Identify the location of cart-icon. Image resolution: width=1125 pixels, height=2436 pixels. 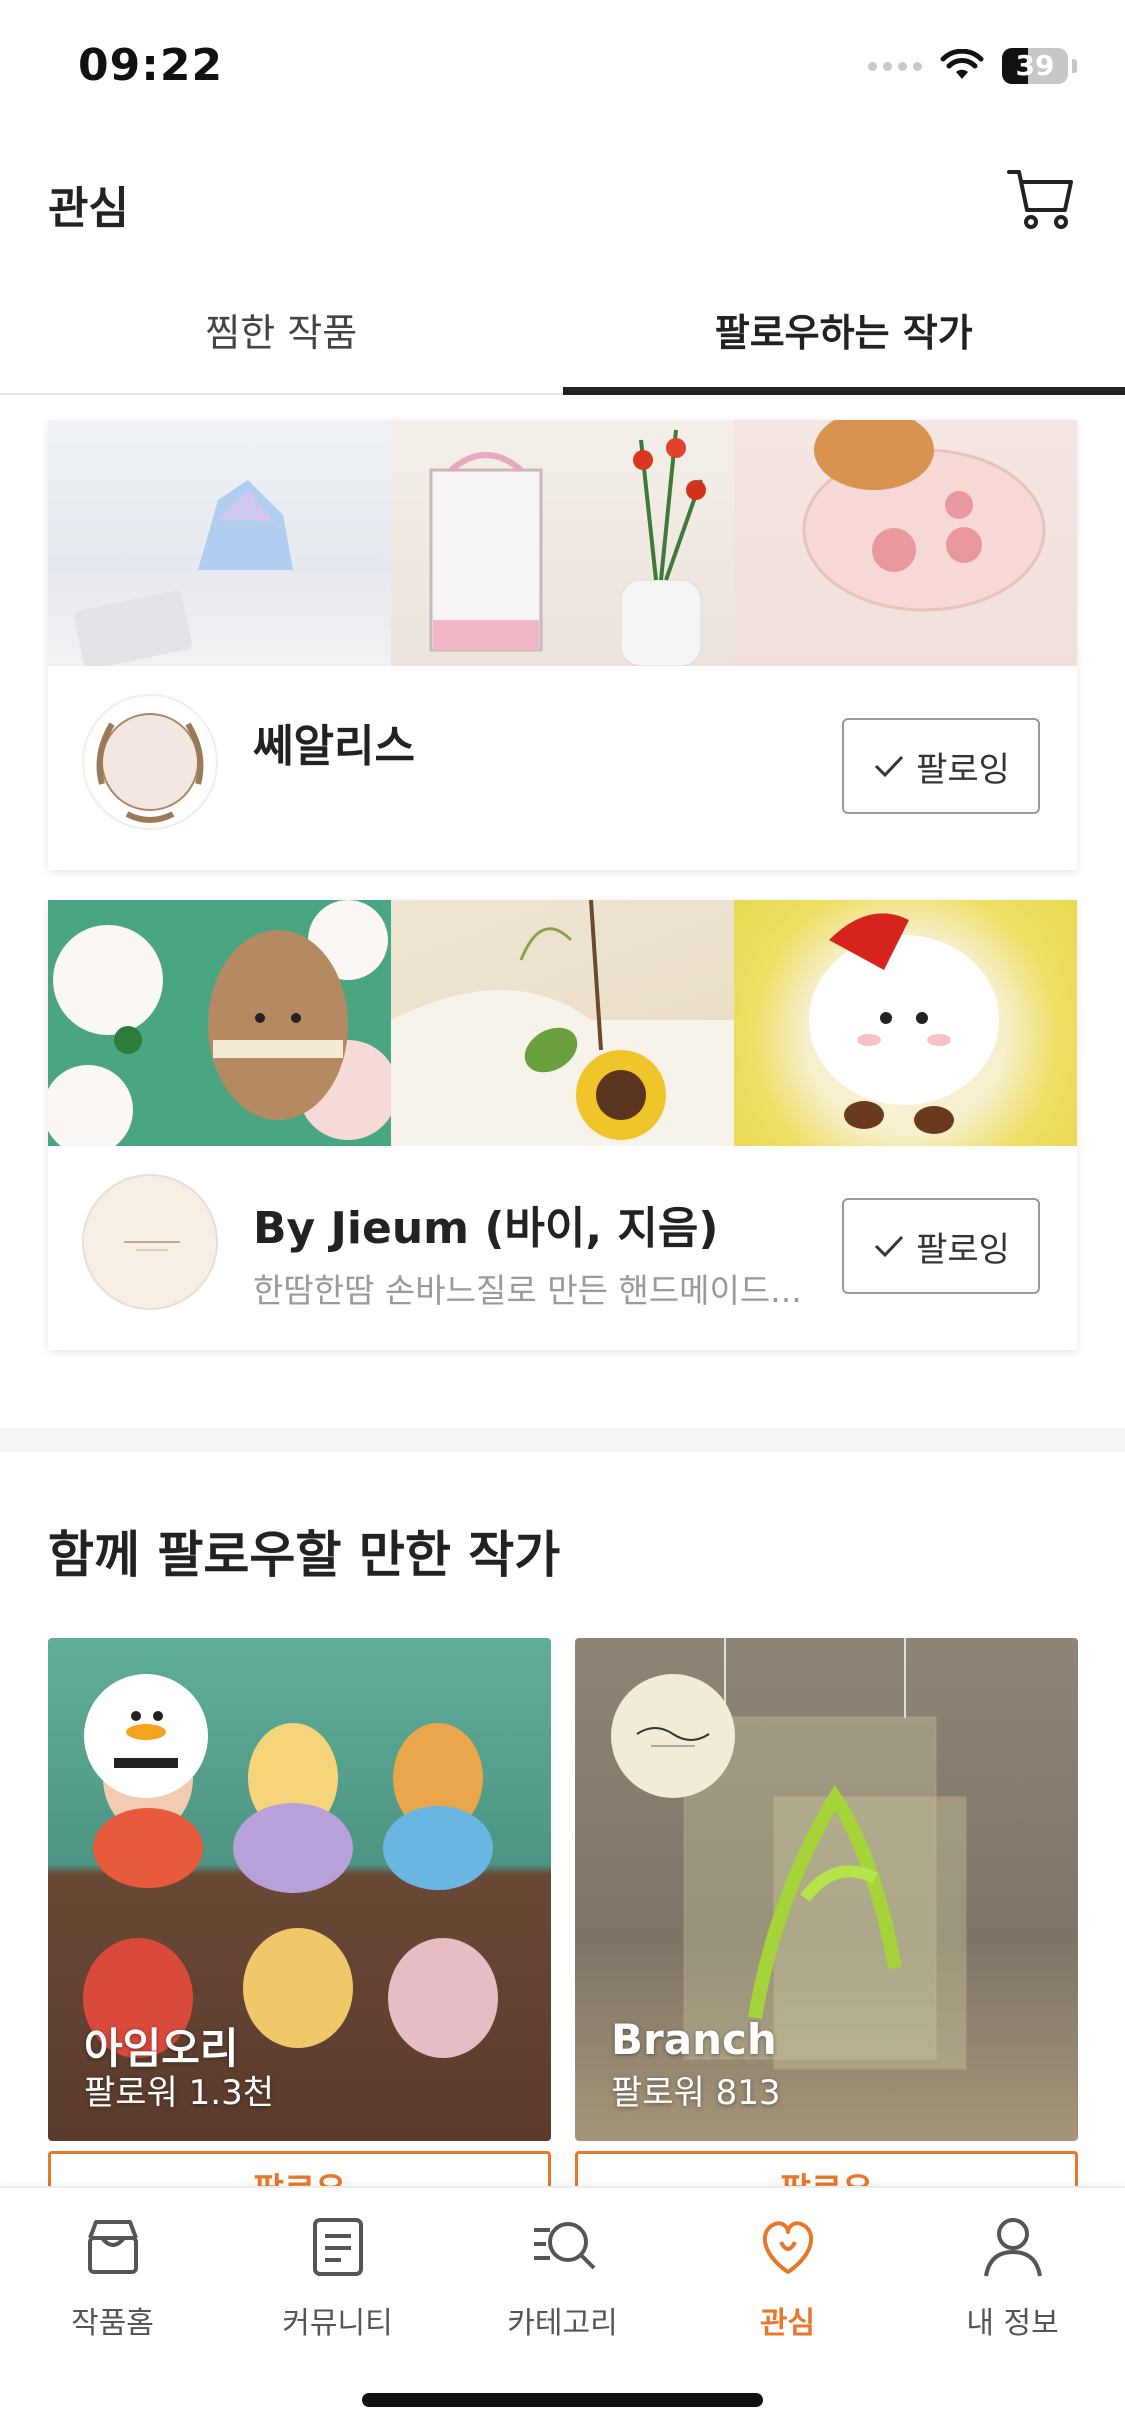
(1040, 199).